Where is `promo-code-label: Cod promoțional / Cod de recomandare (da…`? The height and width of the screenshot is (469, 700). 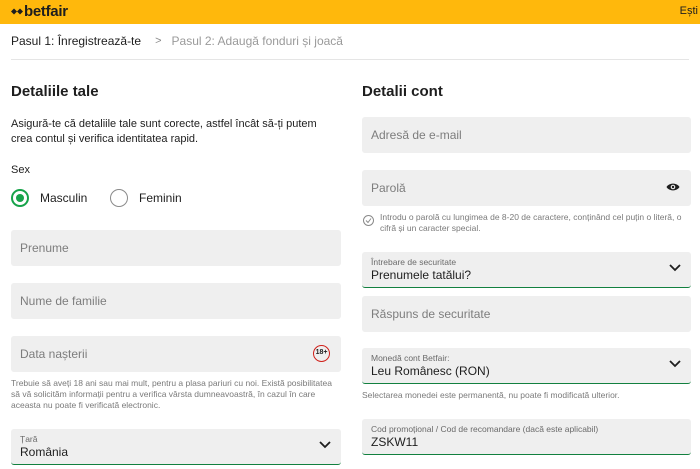
promo-code-label: Cod promoțional / Cod de recomandare (da… is located at coordinates (485, 429).